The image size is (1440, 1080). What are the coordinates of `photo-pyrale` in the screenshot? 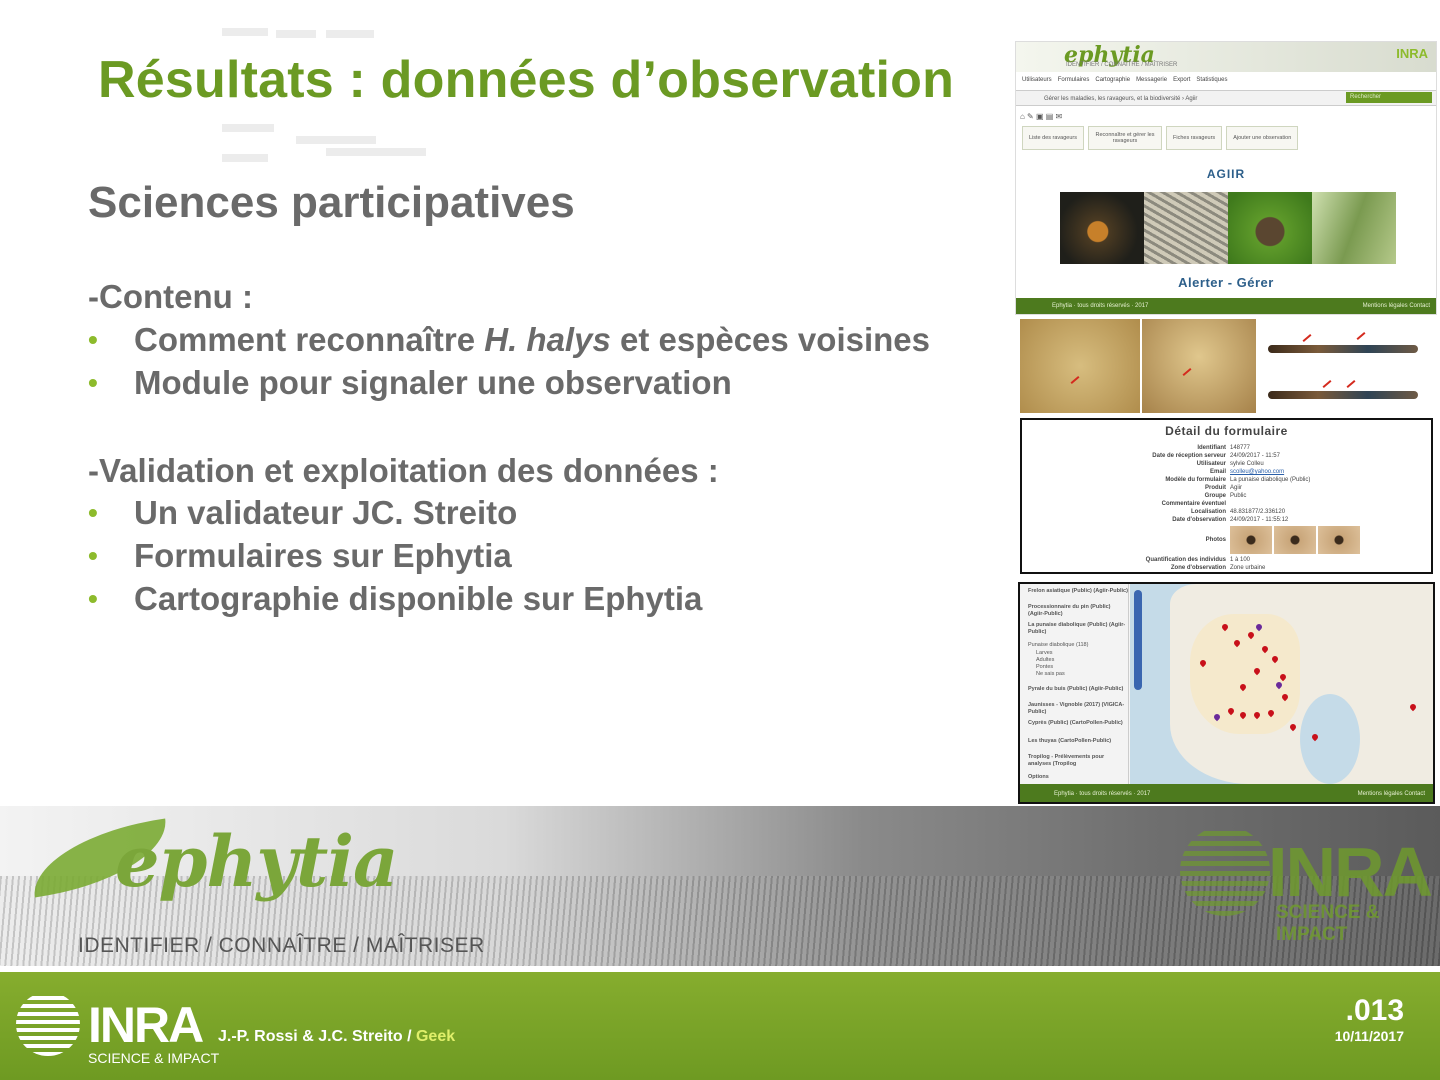 It's located at (1354, 228).